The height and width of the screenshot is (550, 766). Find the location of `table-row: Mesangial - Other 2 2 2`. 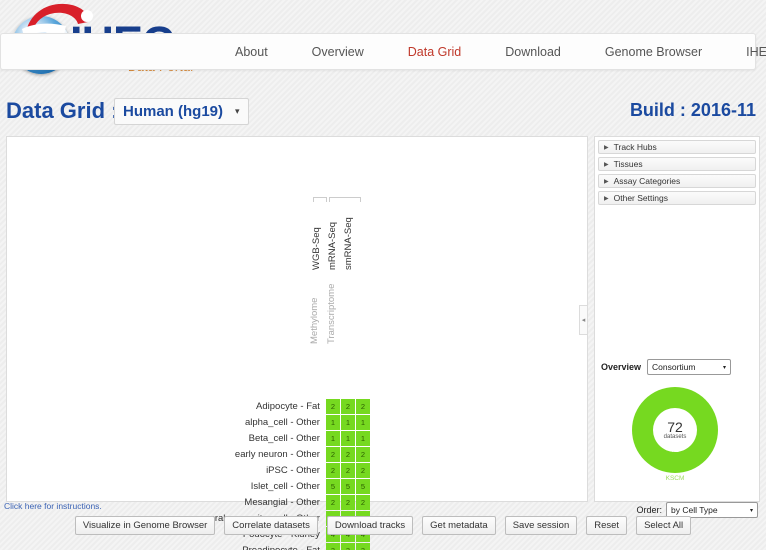

table-row: Mesangial - Other 2 2 2 is located at coordinates (284, 502).